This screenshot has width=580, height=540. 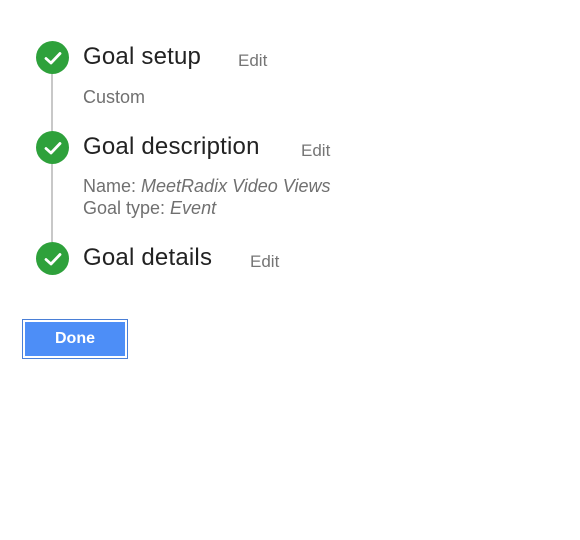 I want to click on done-button-label: Done, so click(x=75, y=339).